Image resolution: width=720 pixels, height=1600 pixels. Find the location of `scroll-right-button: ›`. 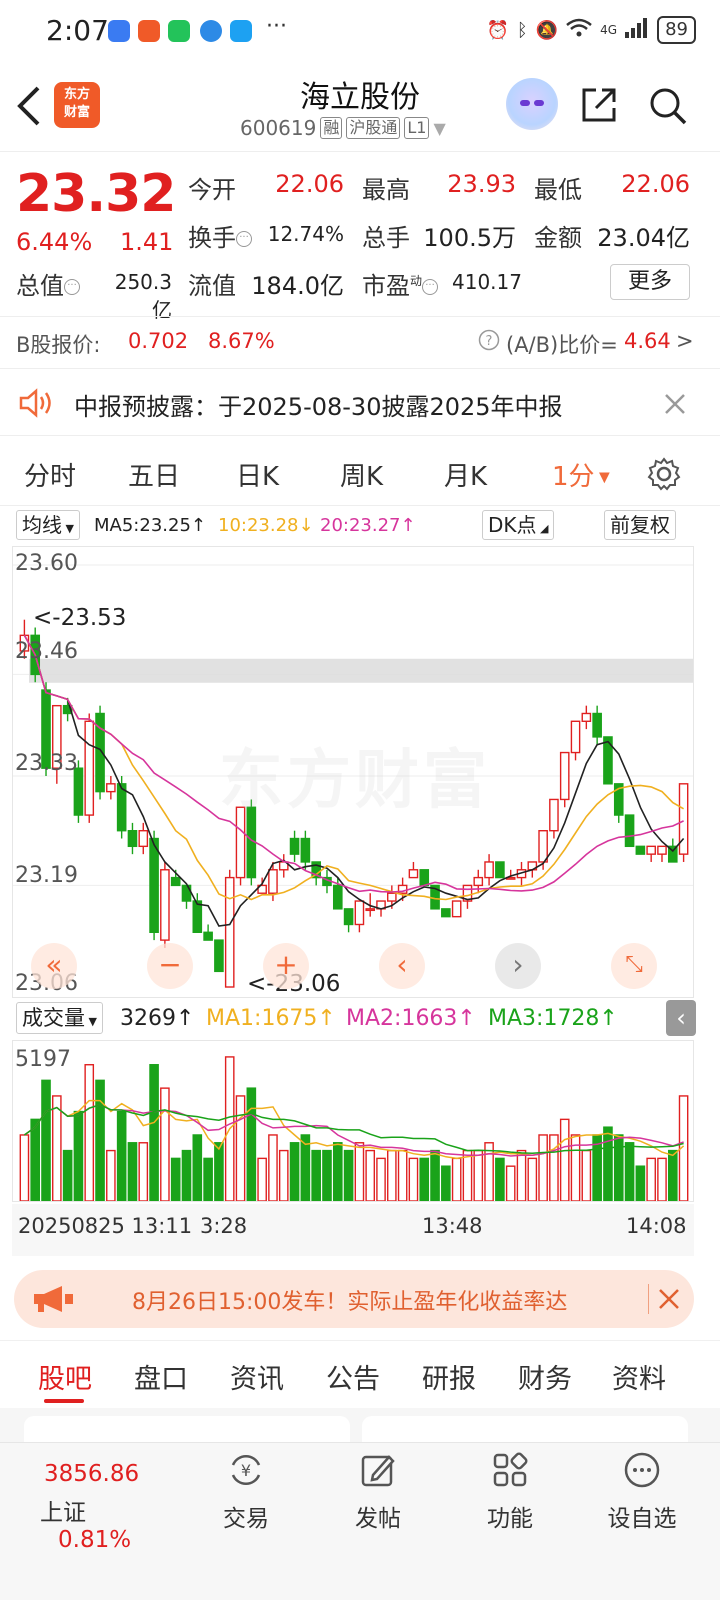

scroll-right-button: › is located at coordinates (518, 966).